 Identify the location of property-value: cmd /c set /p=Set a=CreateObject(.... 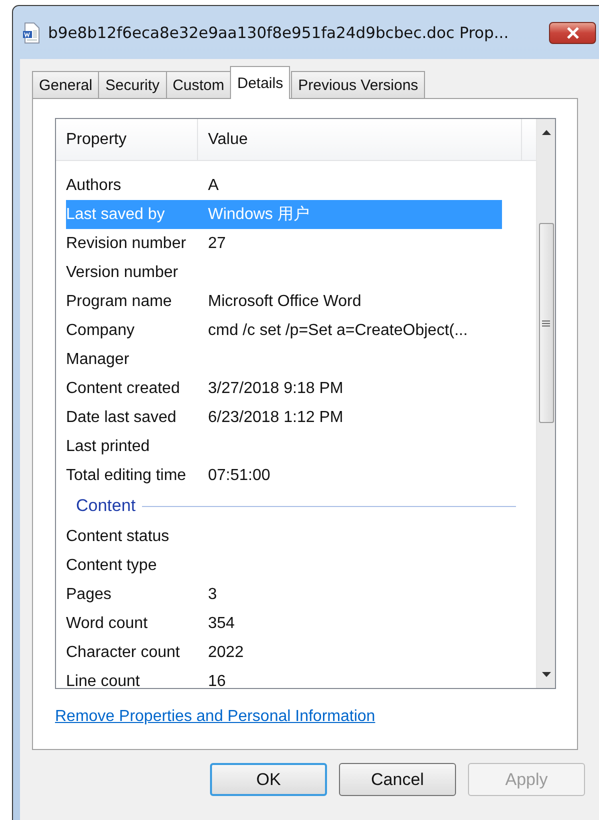
(338, 331).